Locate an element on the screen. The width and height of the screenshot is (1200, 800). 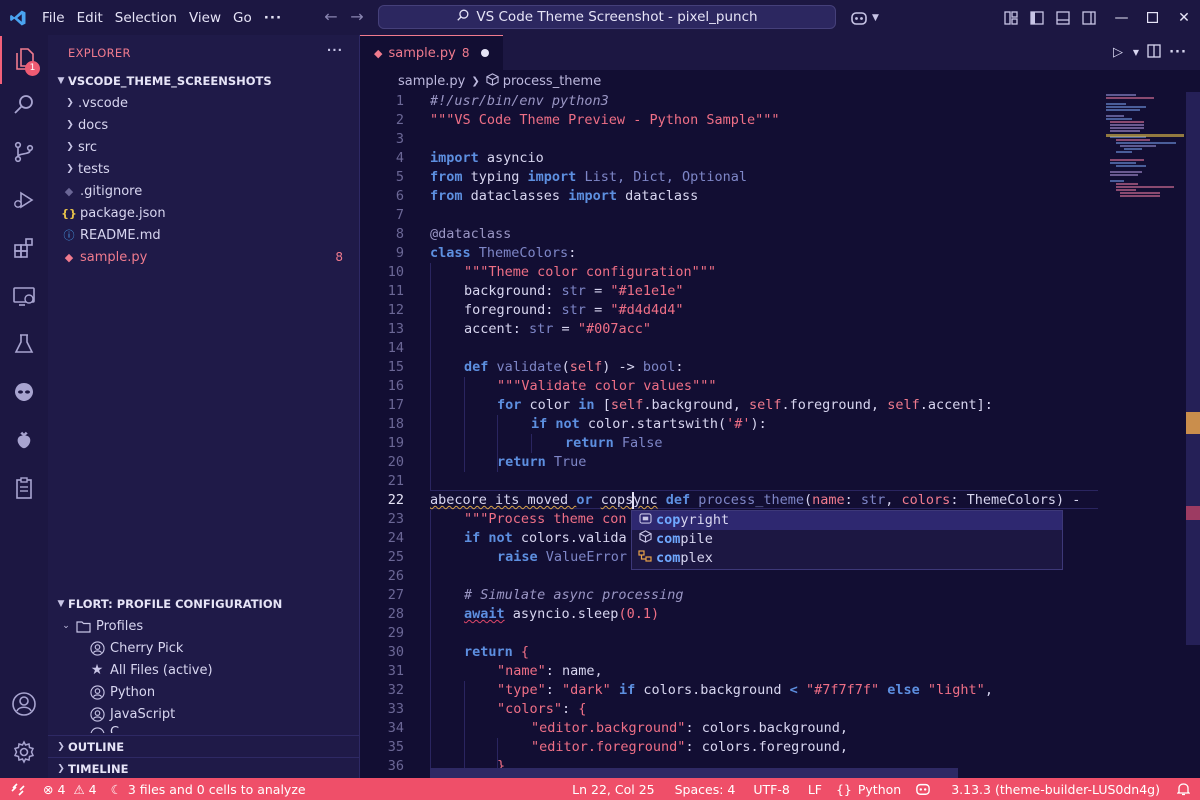
code-token: .foreground, is located at coordinates (834, 405).